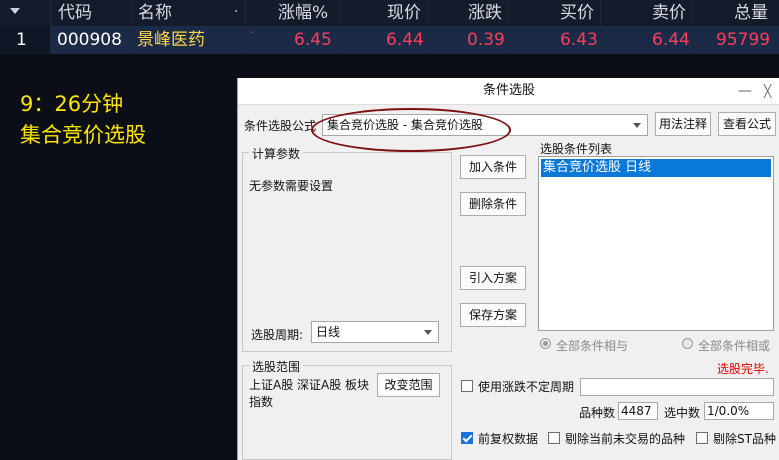 This screenshot has height=460, width=779. Describe the element at coordinates (744, 439) in the screenshot. I see `exclude-st-label: 剔除ST品种` at that location.